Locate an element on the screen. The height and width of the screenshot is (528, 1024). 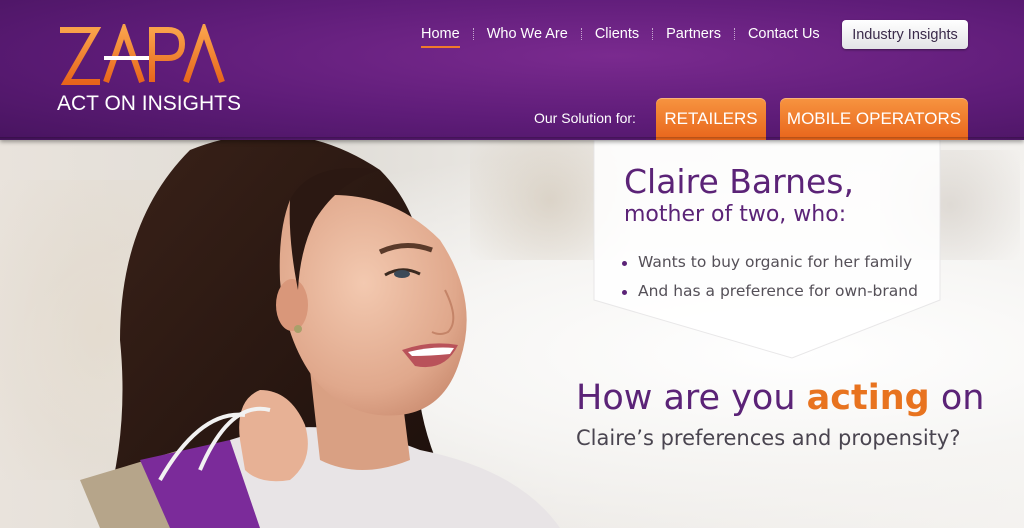
nav-contact-us: Contact Us is located at coordinates (784, 34).